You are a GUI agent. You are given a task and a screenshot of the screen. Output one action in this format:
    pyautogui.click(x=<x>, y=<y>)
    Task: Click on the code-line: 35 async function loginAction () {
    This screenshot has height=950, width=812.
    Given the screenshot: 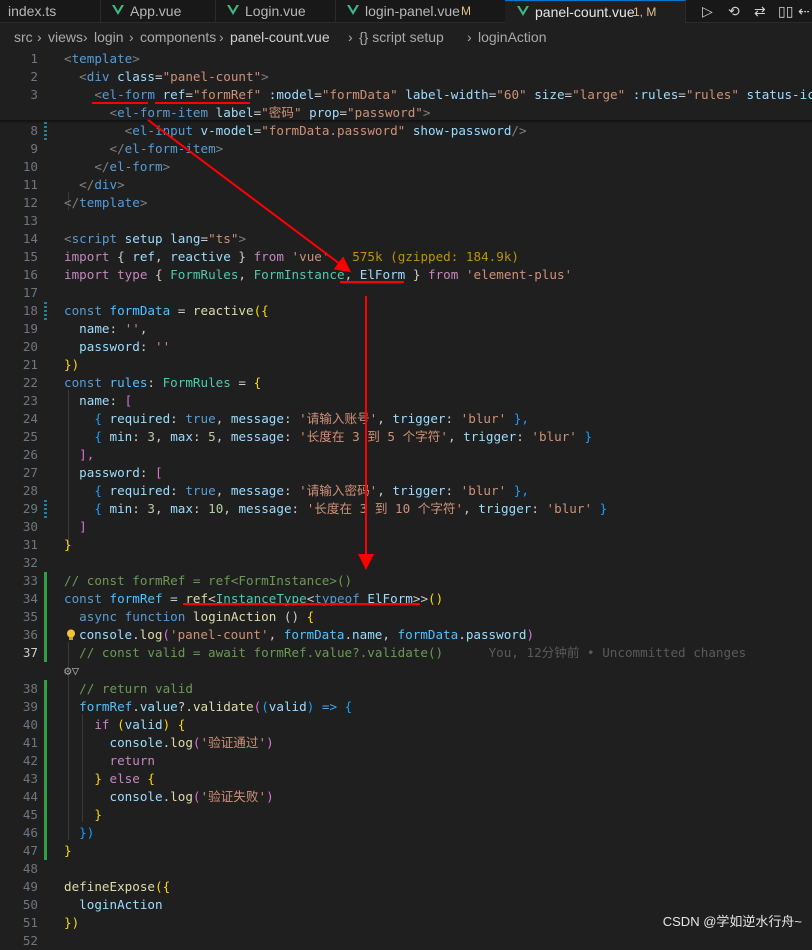 What is the action you would take?
    pyautogui.click(x=406, y=617)
    